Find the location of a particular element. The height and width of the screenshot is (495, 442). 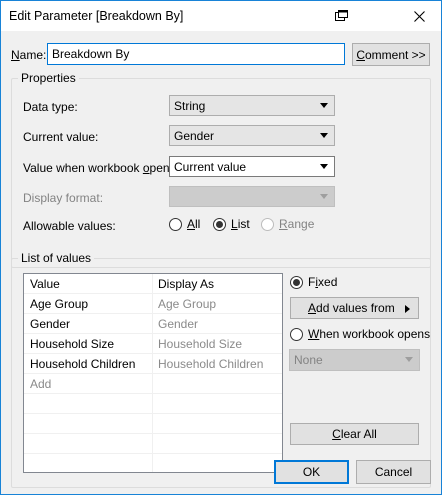

row-value: Age Group is located at coordinates (59, 304).